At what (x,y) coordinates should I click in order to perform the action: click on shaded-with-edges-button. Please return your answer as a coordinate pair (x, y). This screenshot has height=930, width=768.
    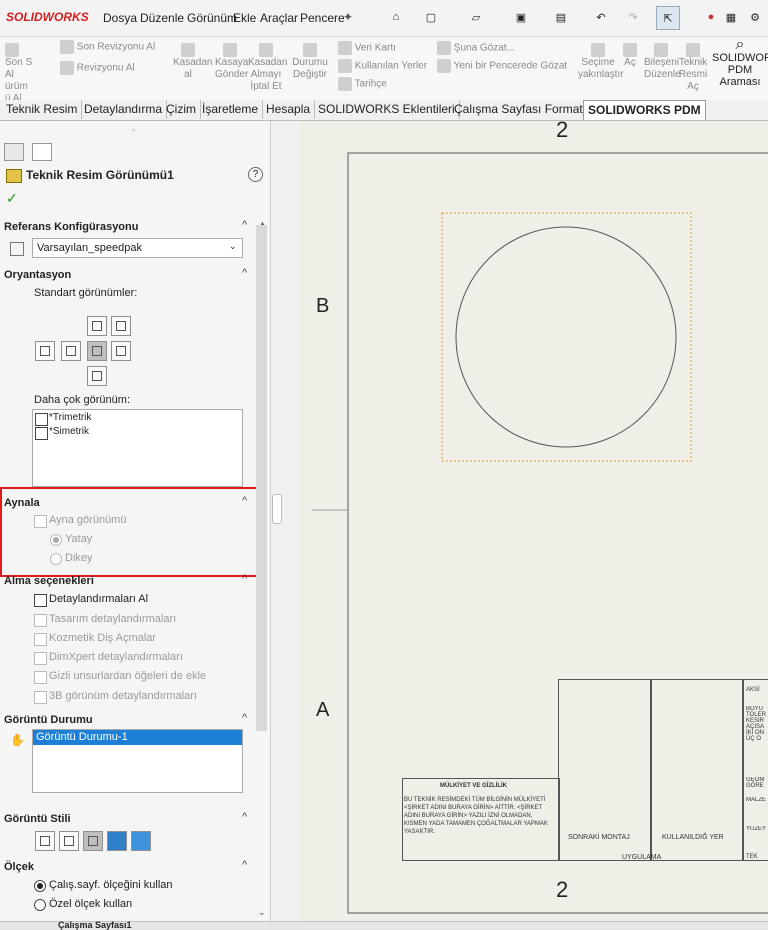
    Looking at the image, I should click on (117, 841).